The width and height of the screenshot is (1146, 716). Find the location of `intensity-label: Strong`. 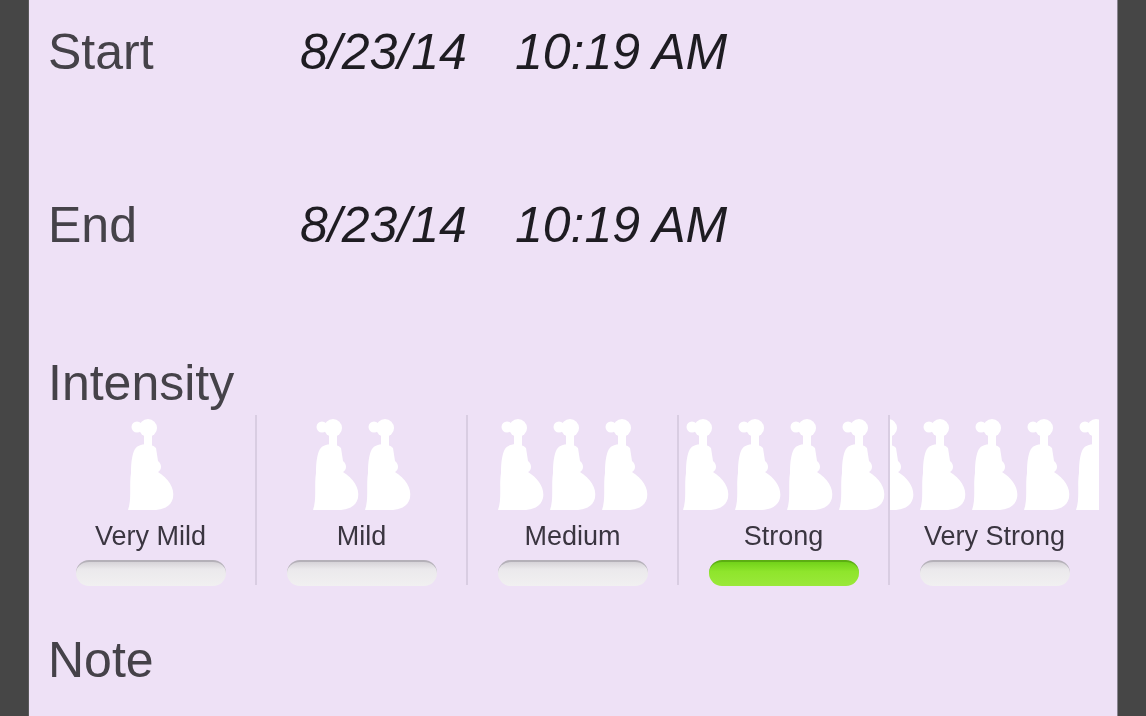

intensity-label: Strong is located at coordinates (783, 536).